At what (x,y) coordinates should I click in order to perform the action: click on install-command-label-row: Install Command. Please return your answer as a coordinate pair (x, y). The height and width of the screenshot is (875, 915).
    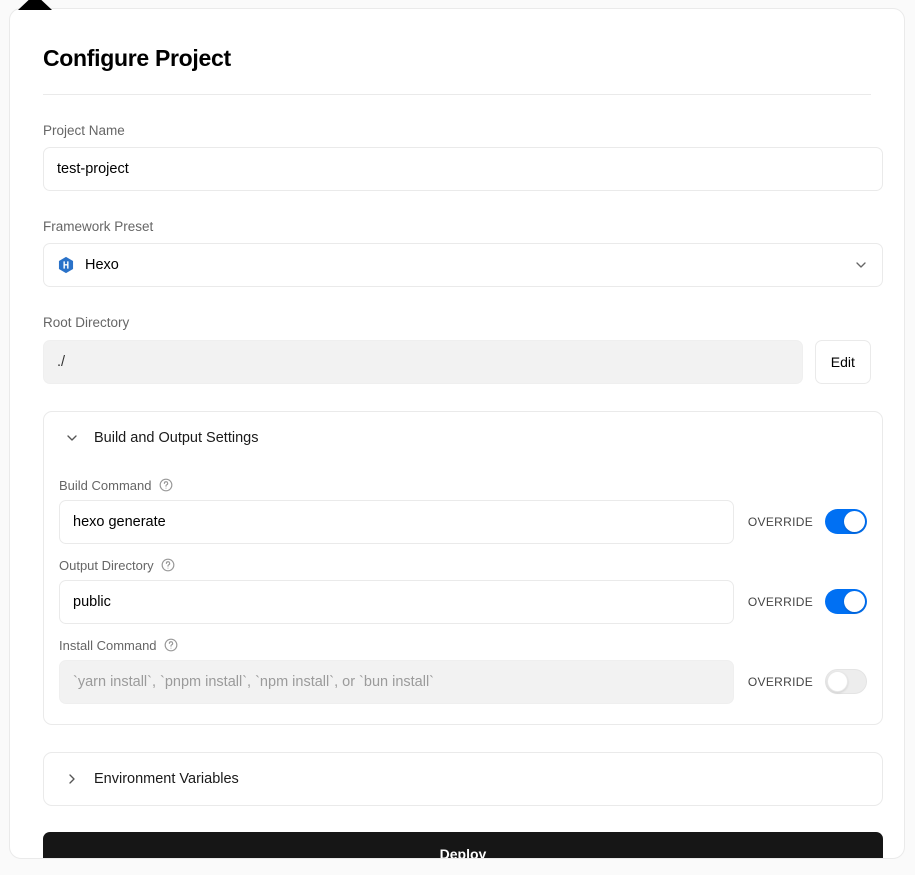
    Looking at the image, I should click on (463, 645).